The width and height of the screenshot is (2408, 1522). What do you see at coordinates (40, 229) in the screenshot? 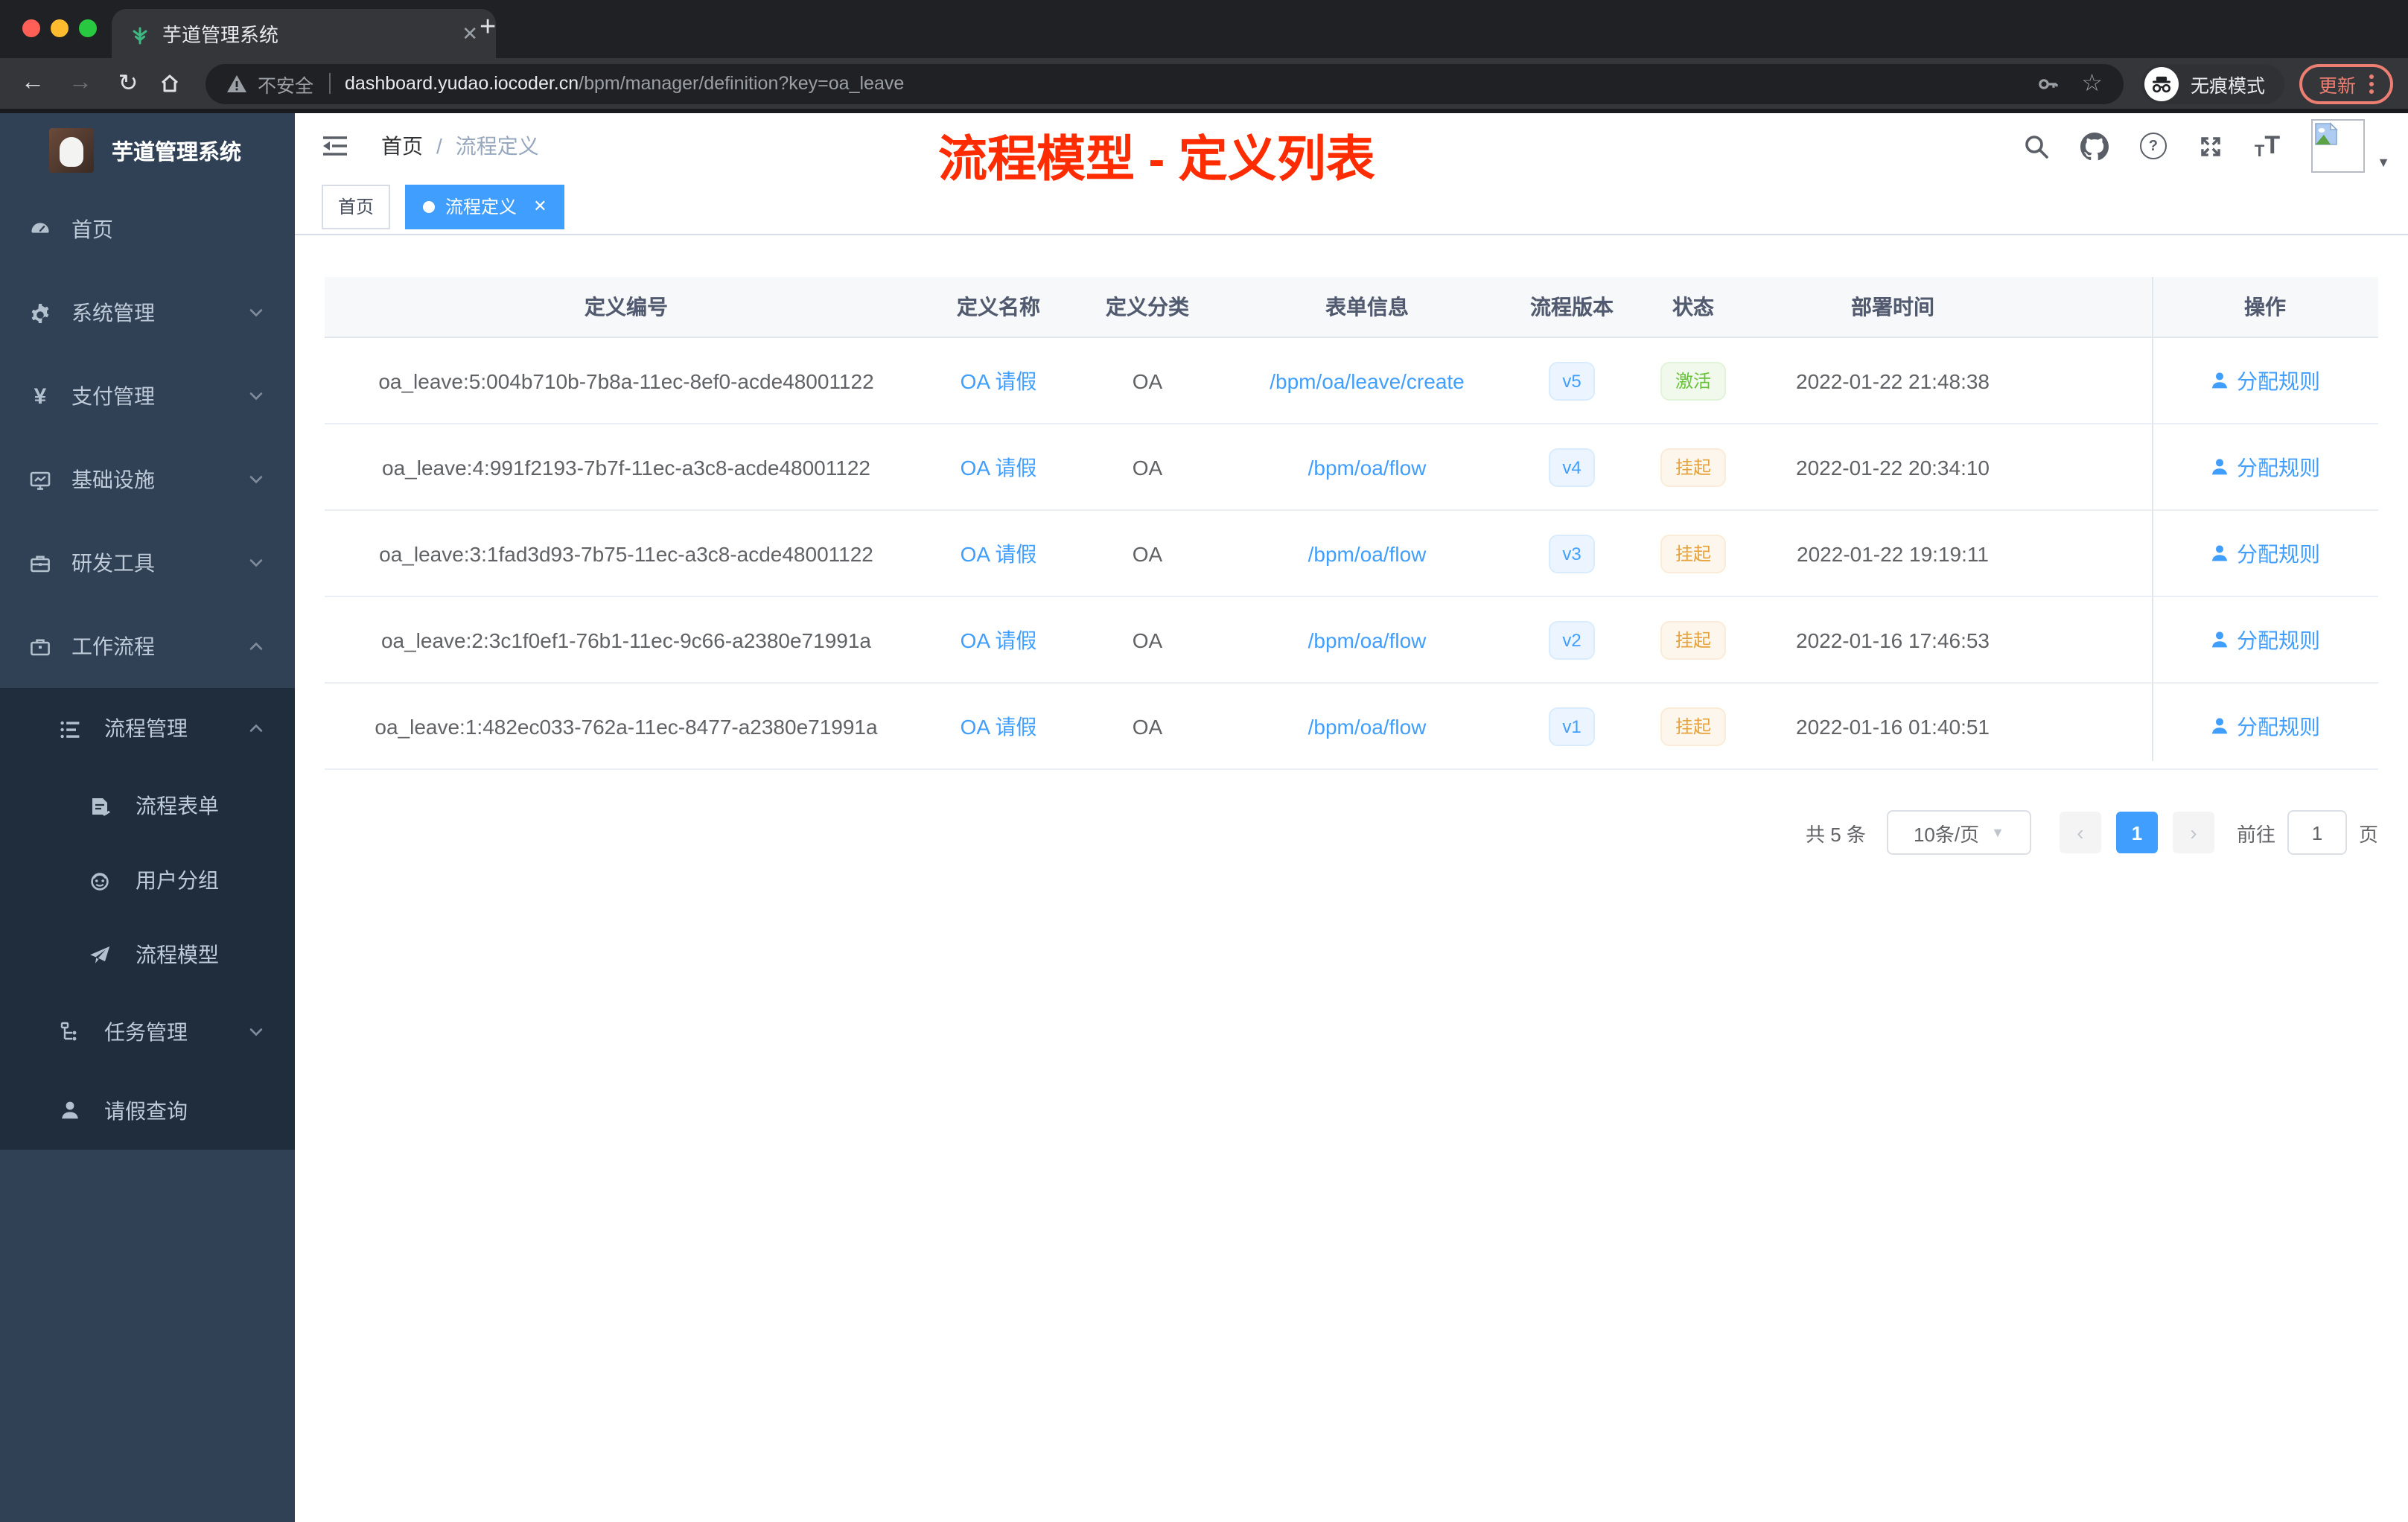
I see `dashboard-icon` at bounding box center [40, 229].